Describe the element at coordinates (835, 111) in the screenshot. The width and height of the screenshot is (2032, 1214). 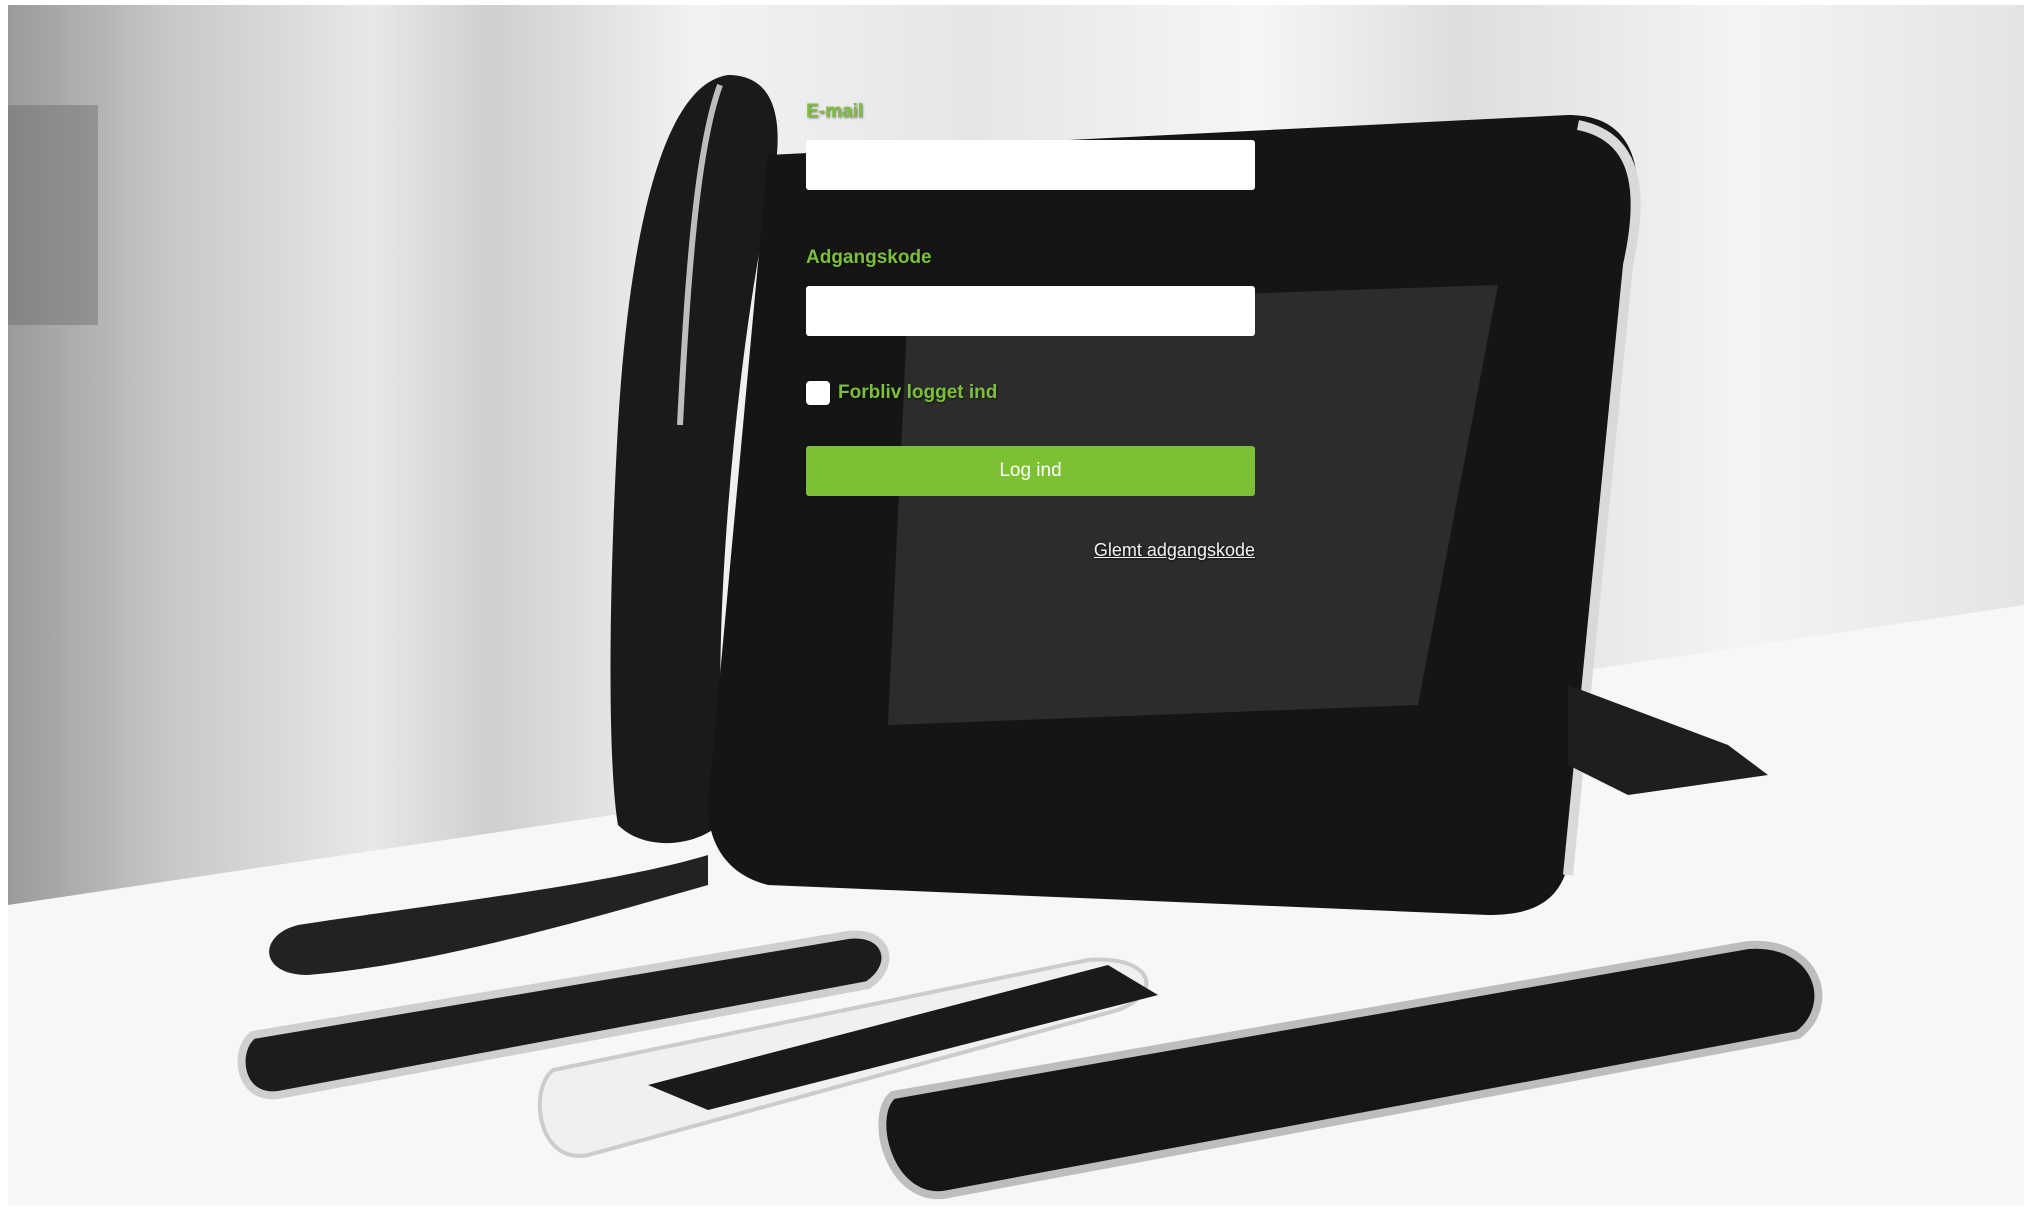
I see `email-label: E-mail` at that location.